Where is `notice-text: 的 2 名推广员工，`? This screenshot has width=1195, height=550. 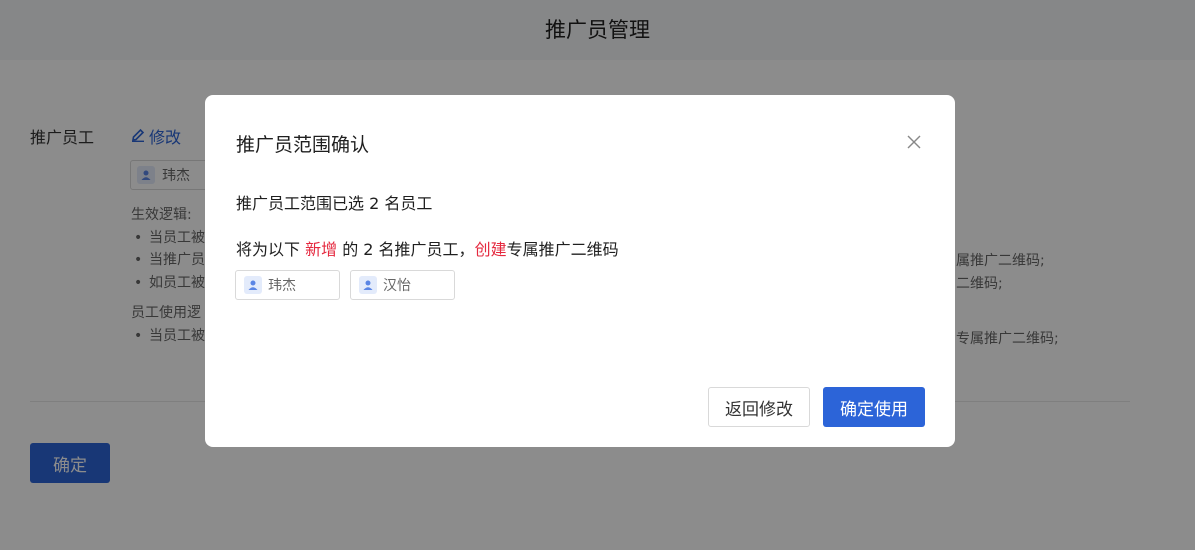
notice-text: 的 2 名推广员工， is located at coordinates (406, 249).